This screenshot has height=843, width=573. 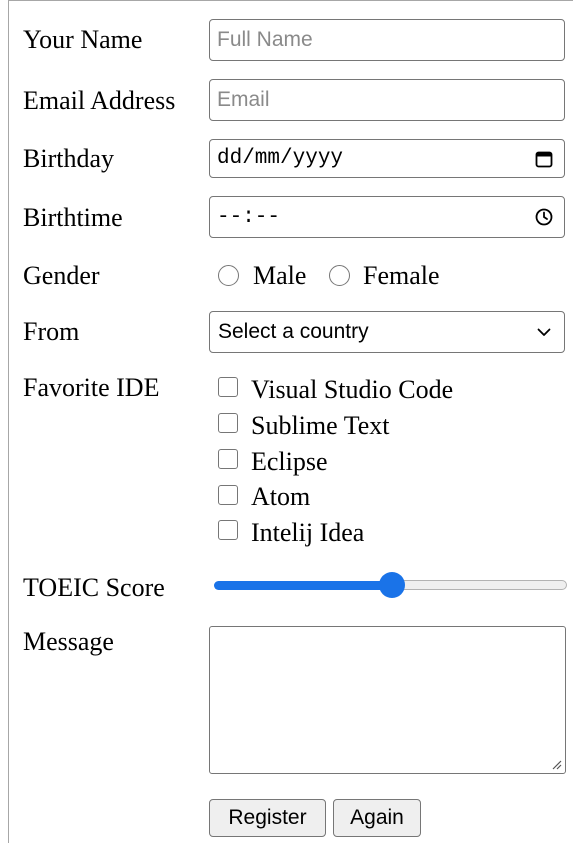 What do you see at coordinates (280, 158) in the screenshot?
I see `birthday-value: dd/mm/yyyy` at bounding box center [280, 158].